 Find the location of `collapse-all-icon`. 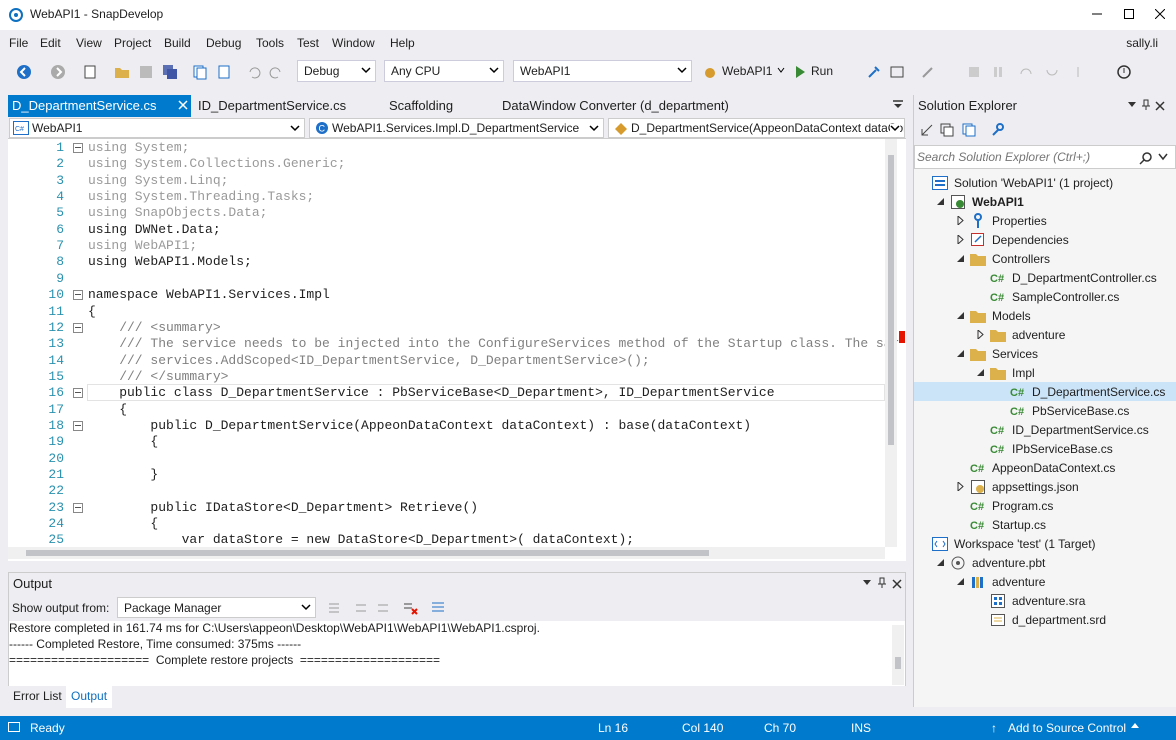

collapse-all-icon is located at coordinates (947, 130).